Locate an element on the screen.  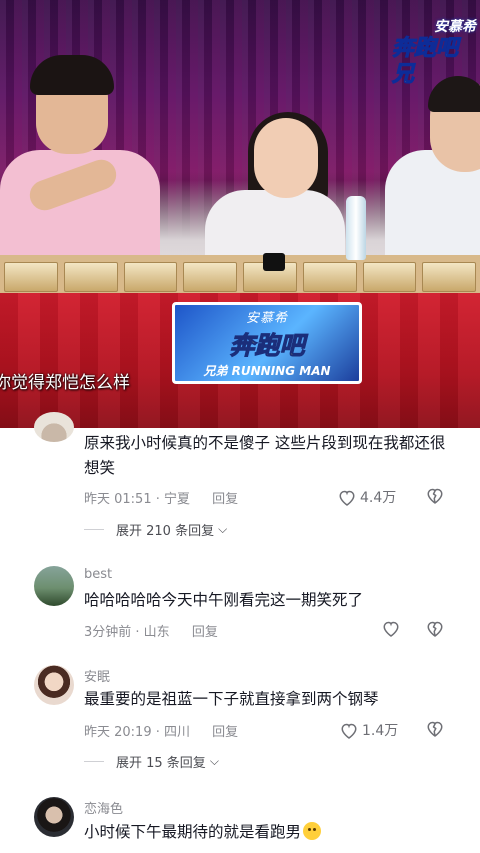
water-bottle is located at coordinates (356, 228).